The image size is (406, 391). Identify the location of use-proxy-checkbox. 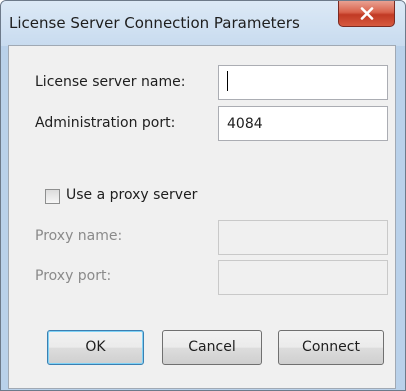
(52, 196).